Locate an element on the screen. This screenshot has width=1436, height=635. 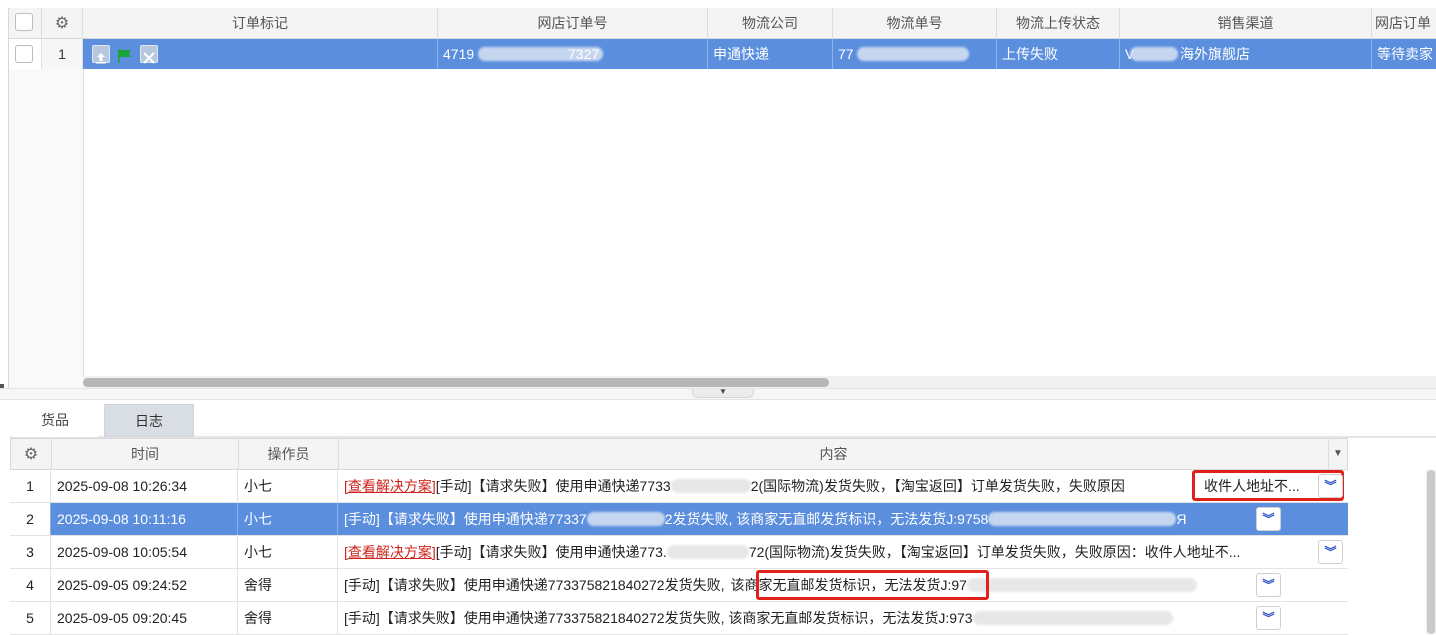
shop-order-status-cell: 等待卖家 is located at coordinates (1404, 54).